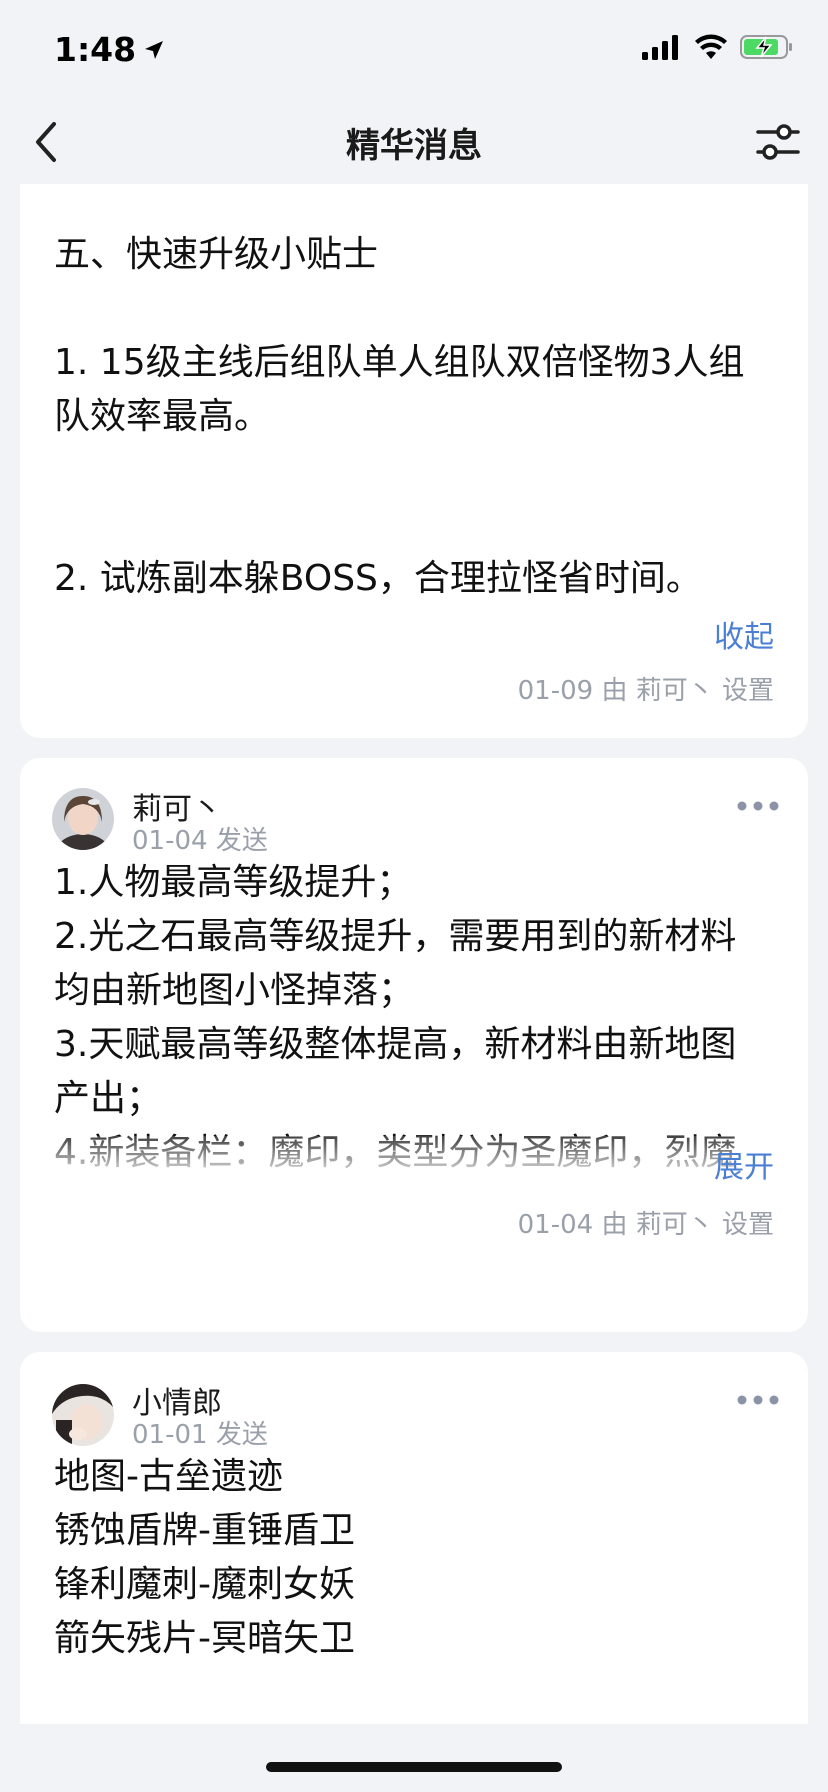  I want to click on post-content: 地图-古垒遗迹 锈蚀盾牌-重锤盾卫 锋利魔刺-魔刺女妖 箭矢残片-冥暗矢卫, so click(204, 1557).